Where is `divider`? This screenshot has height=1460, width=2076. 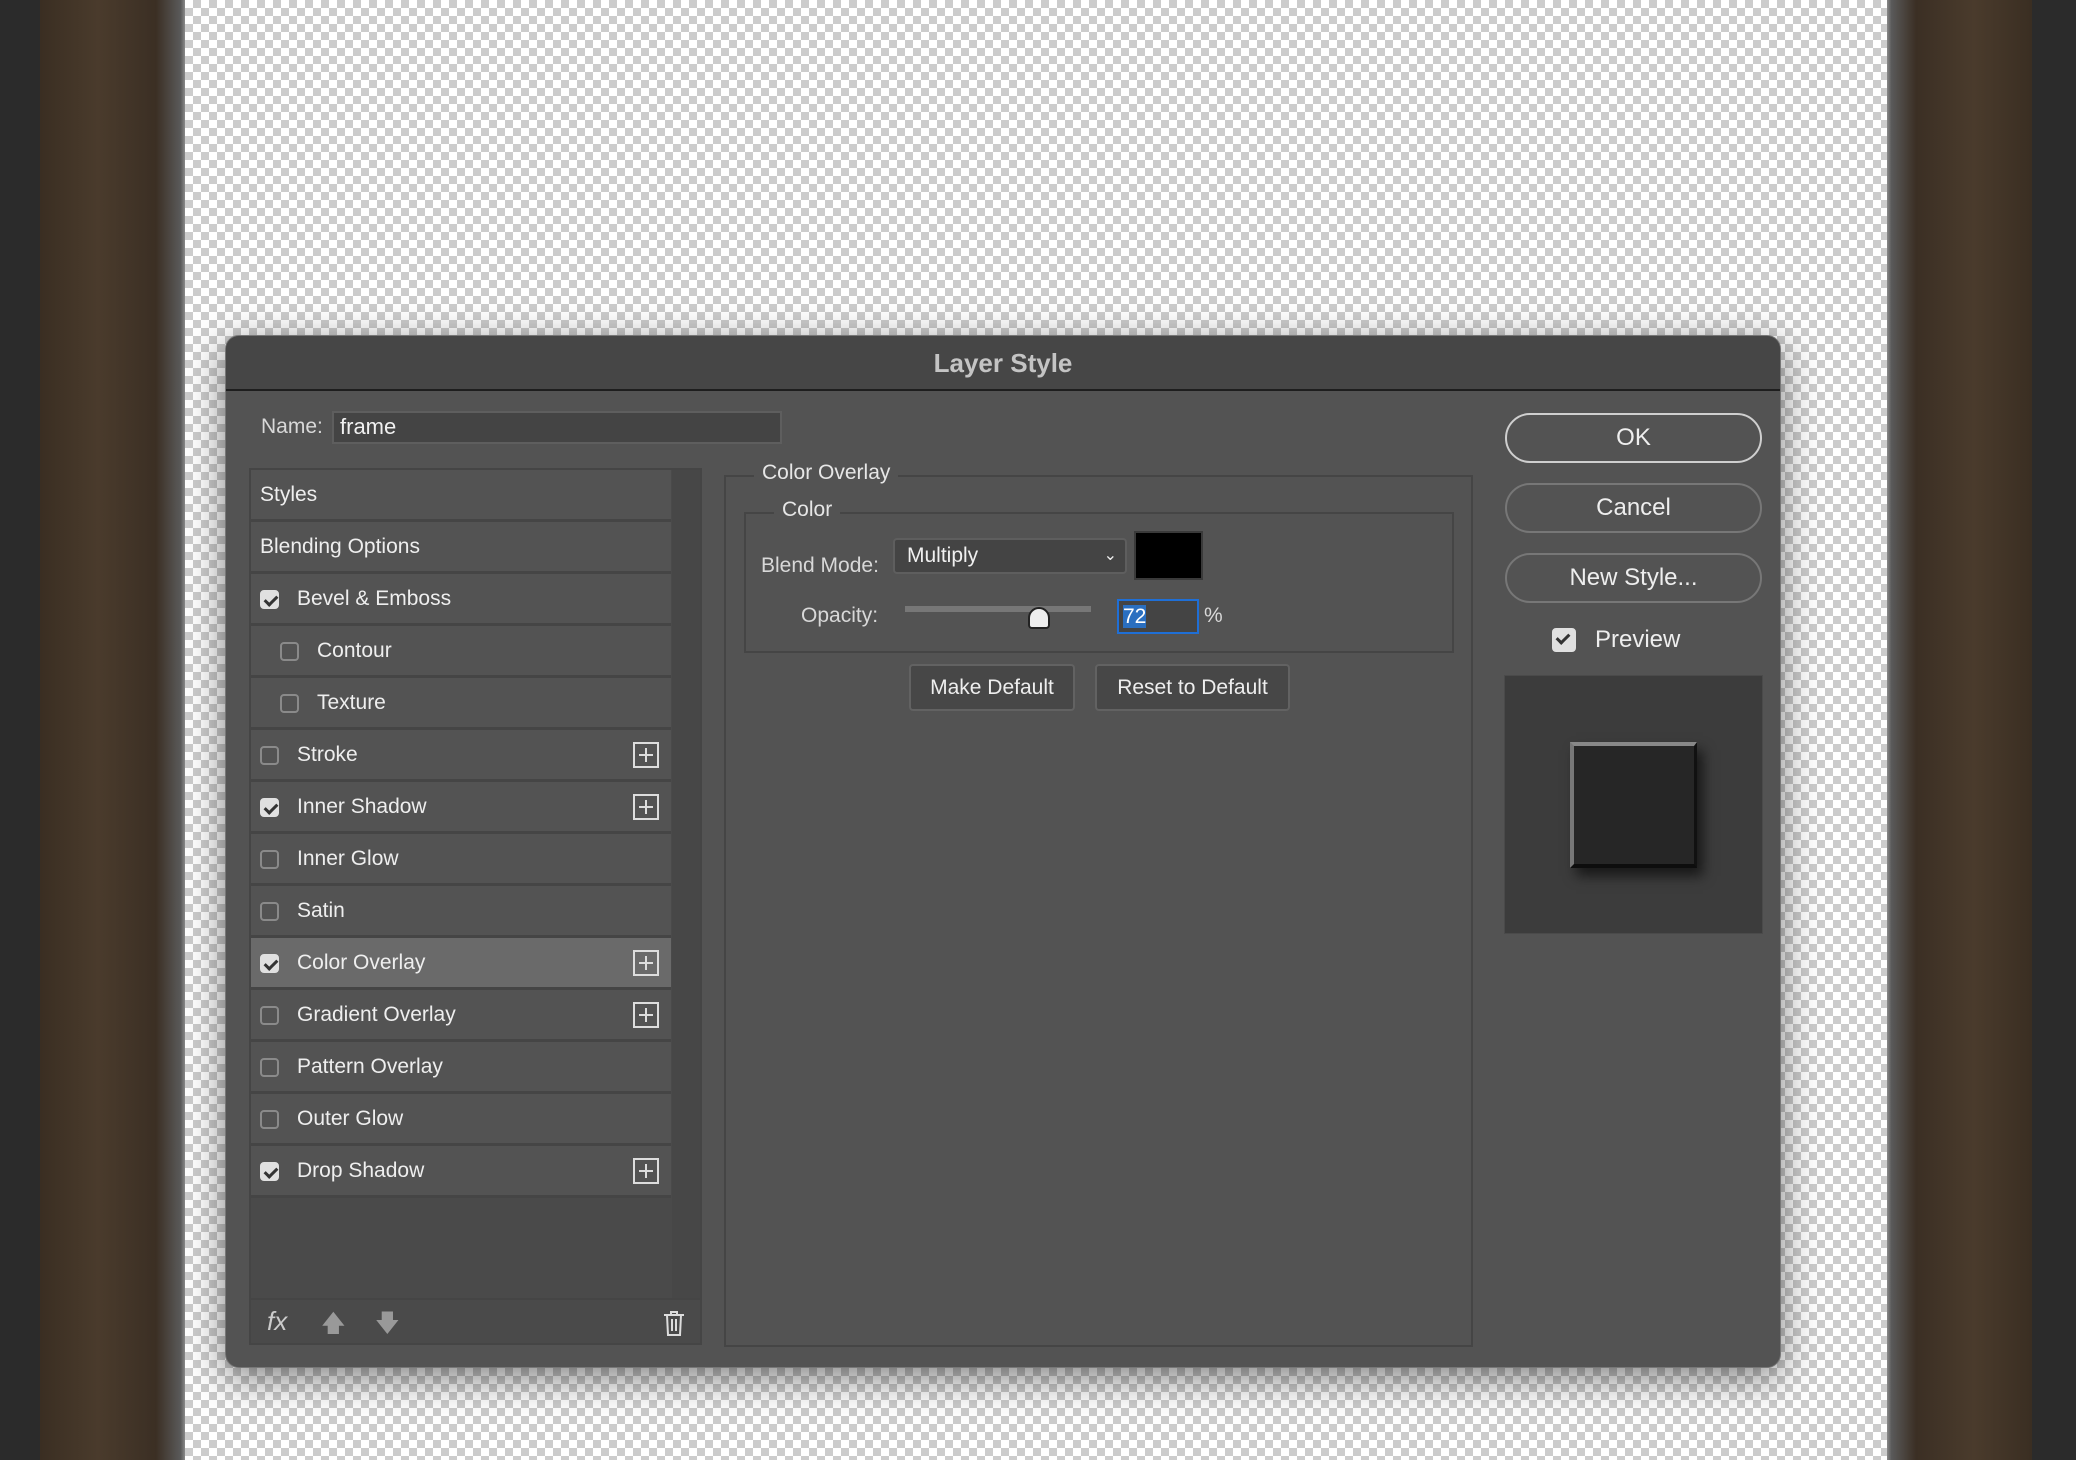
divider is located at coordinates (475, 1299).